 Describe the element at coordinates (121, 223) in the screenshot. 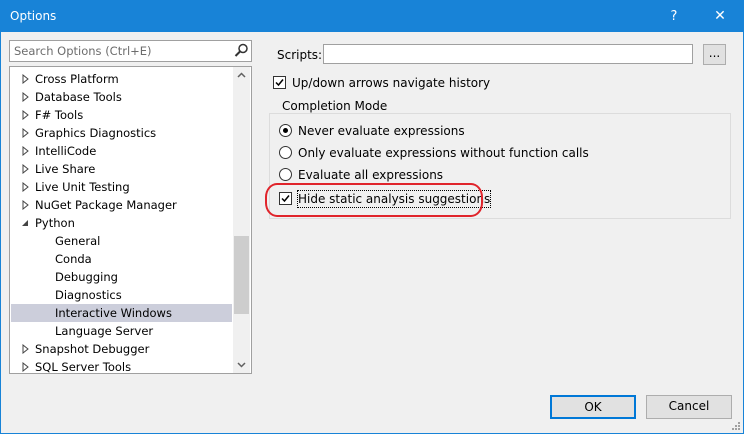

I see `tree-item: Python` at that location.